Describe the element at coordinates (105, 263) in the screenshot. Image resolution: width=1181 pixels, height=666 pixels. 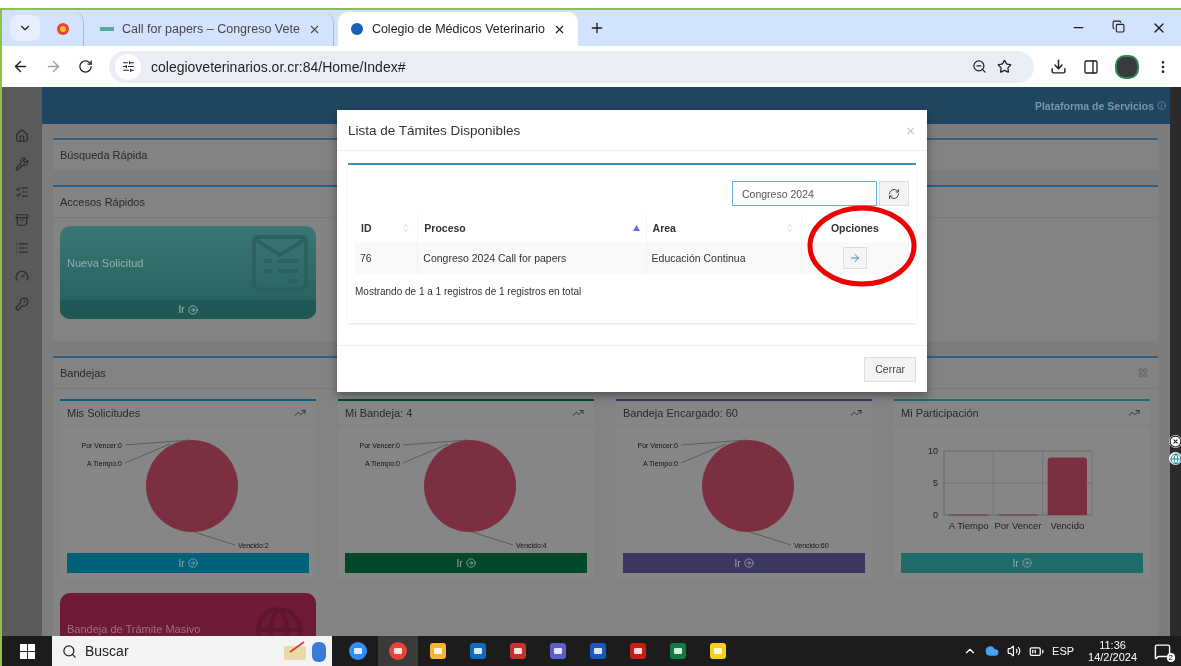
I see `tile-label: Nueva Solicitud` at that location.